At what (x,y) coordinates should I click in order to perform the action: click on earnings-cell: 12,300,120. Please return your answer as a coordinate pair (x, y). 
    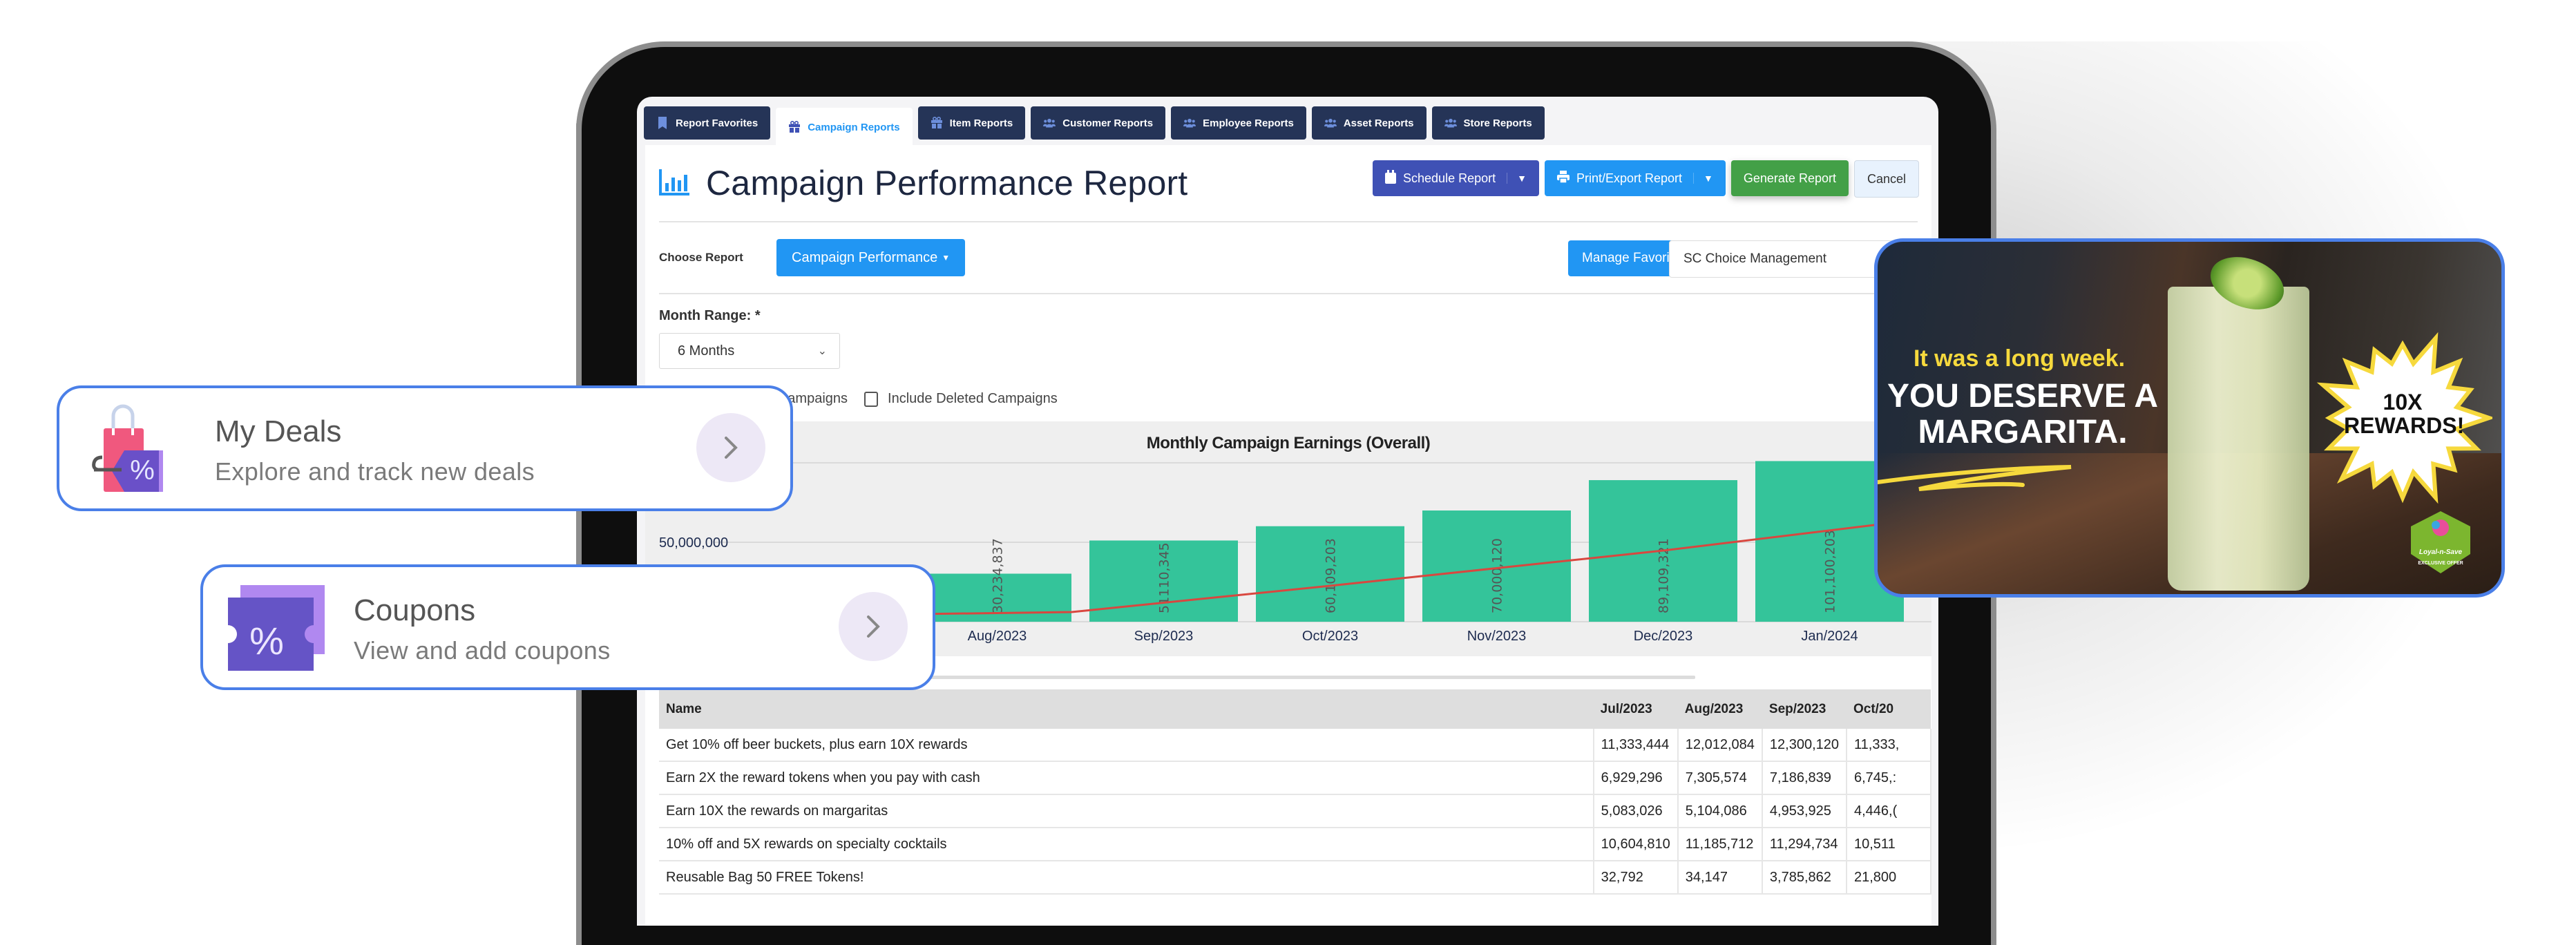
    Looking at the image, I should click on (1805, 745).